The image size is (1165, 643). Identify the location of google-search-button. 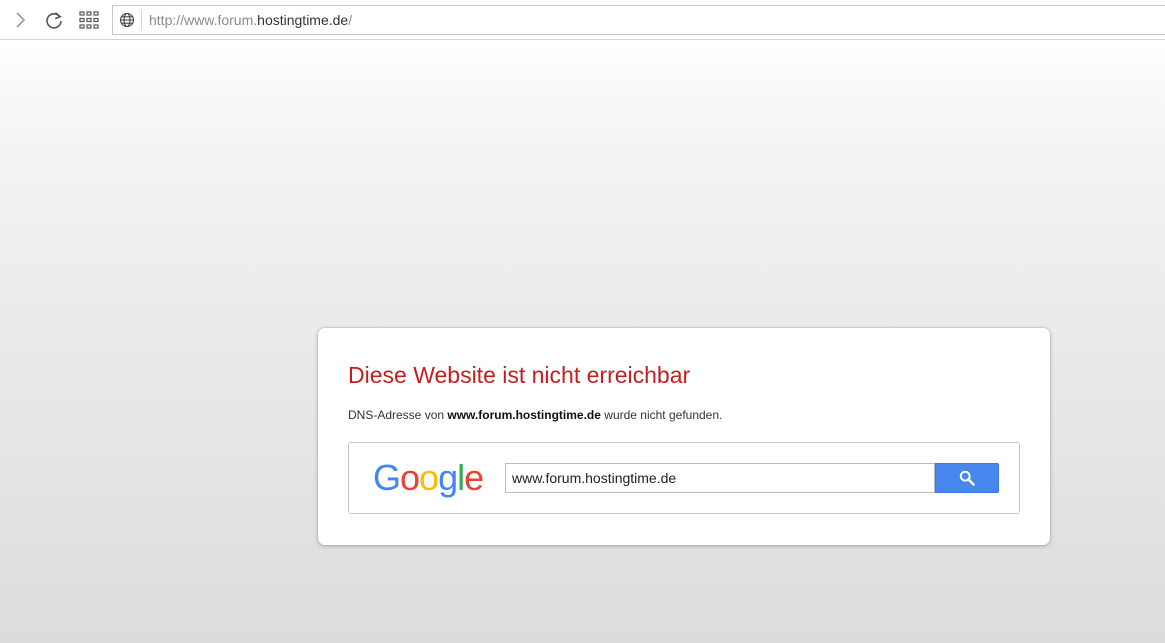
(967, 478).